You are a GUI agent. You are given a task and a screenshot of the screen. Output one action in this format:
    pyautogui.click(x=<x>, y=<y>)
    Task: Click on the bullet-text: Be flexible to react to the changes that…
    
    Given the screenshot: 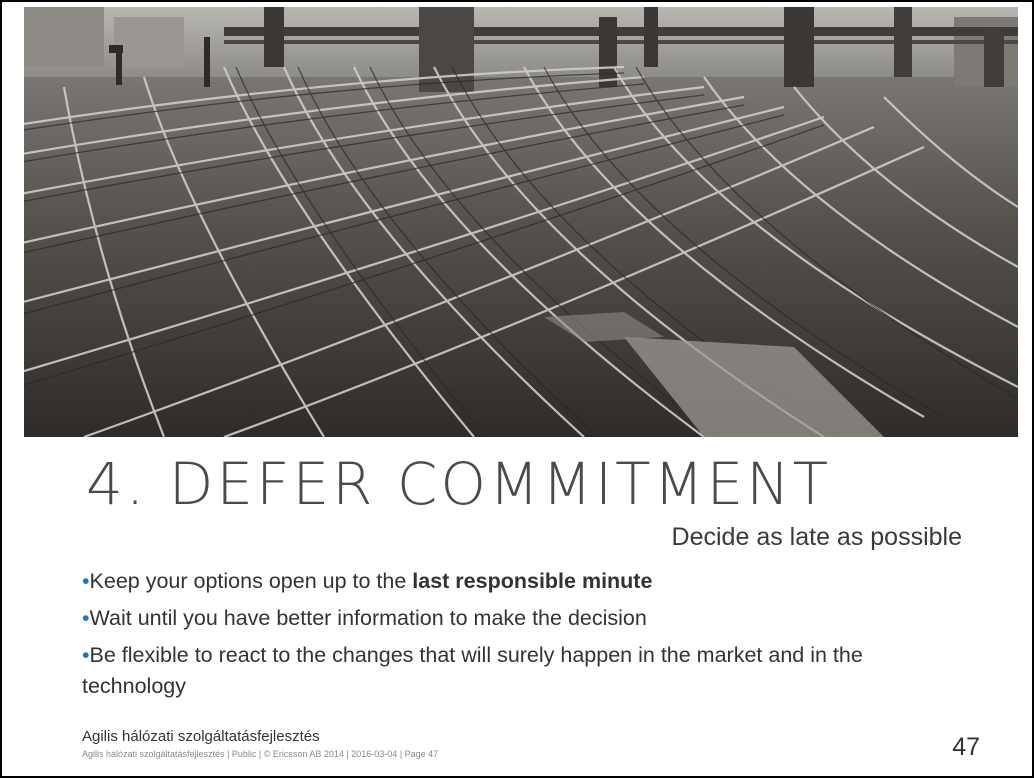 What is the action you would take?
    pyautogui.click(x=472, y=670)
    